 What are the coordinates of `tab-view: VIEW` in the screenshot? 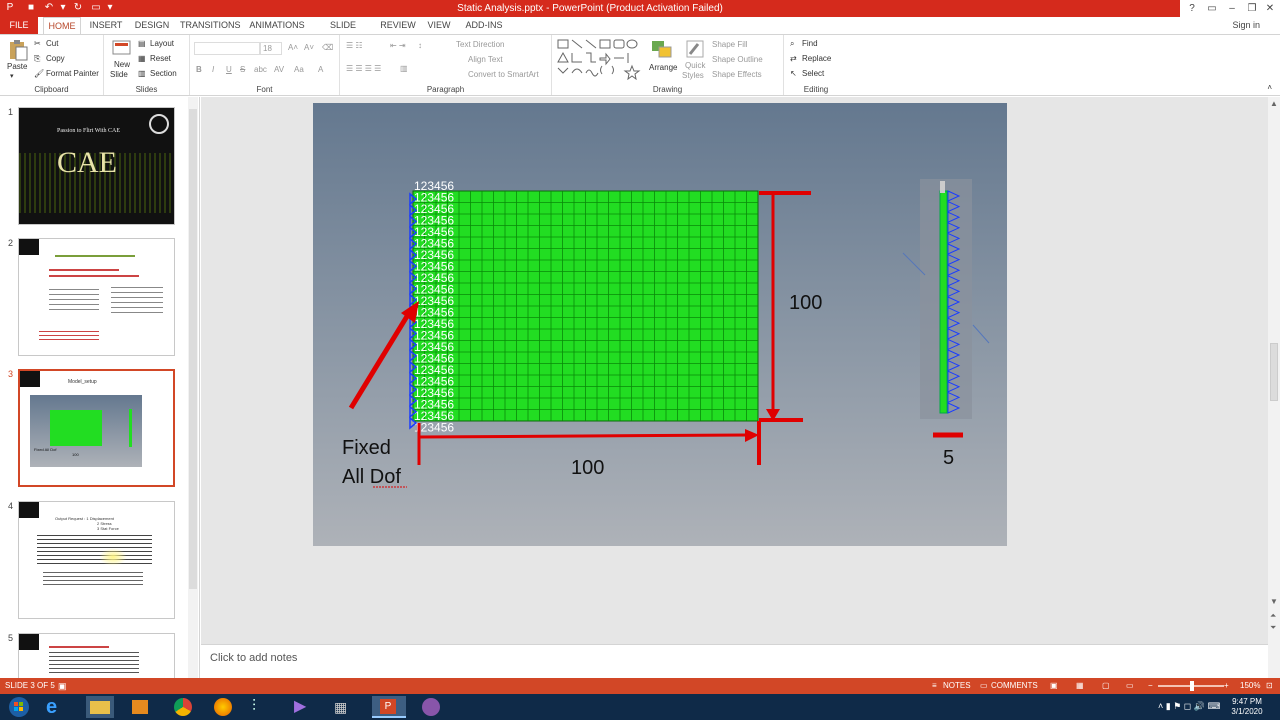 It's located at (439, 25).